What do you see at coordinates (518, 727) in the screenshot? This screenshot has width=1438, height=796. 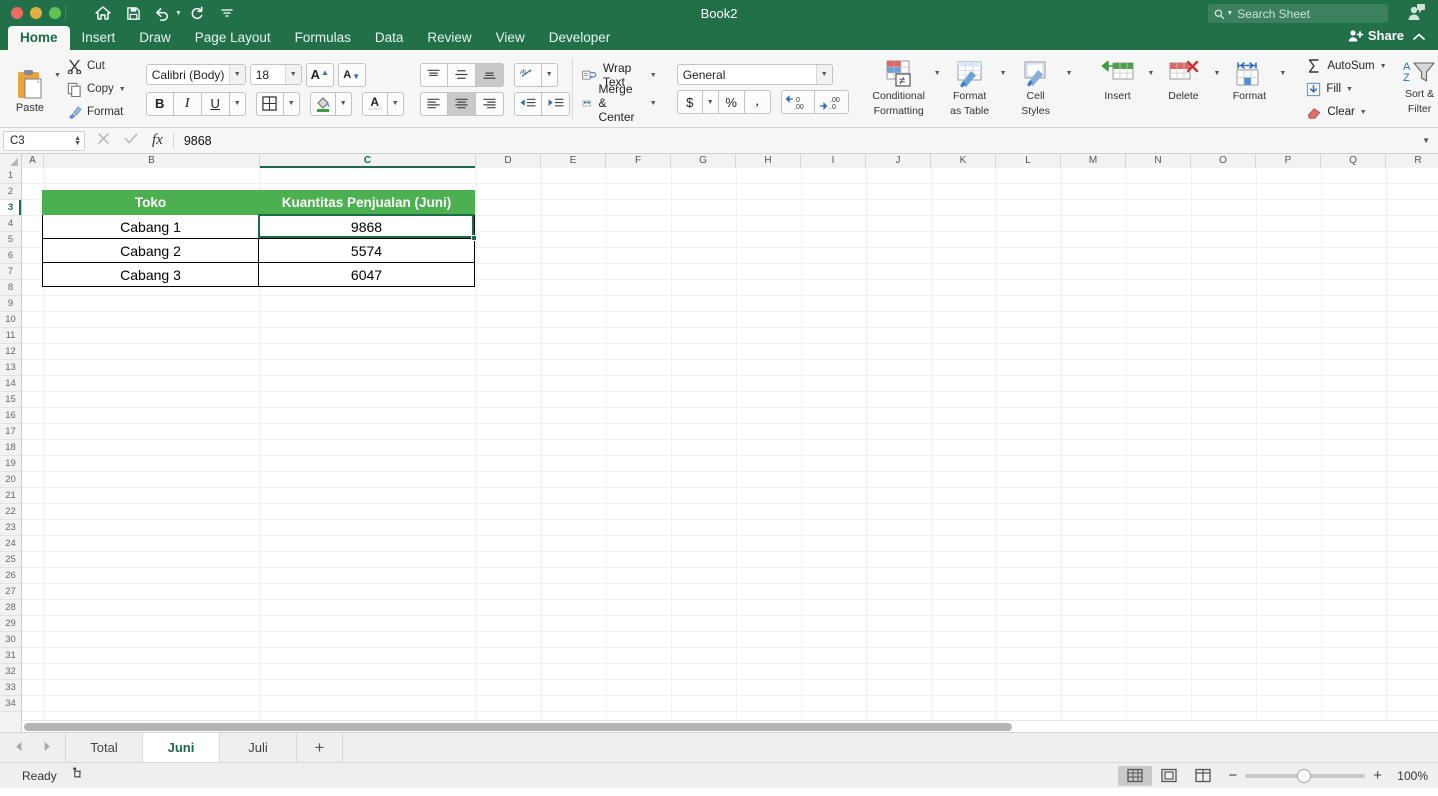 I see `horizontal-scrollbar-thumb` at bounding box center [518, 727].